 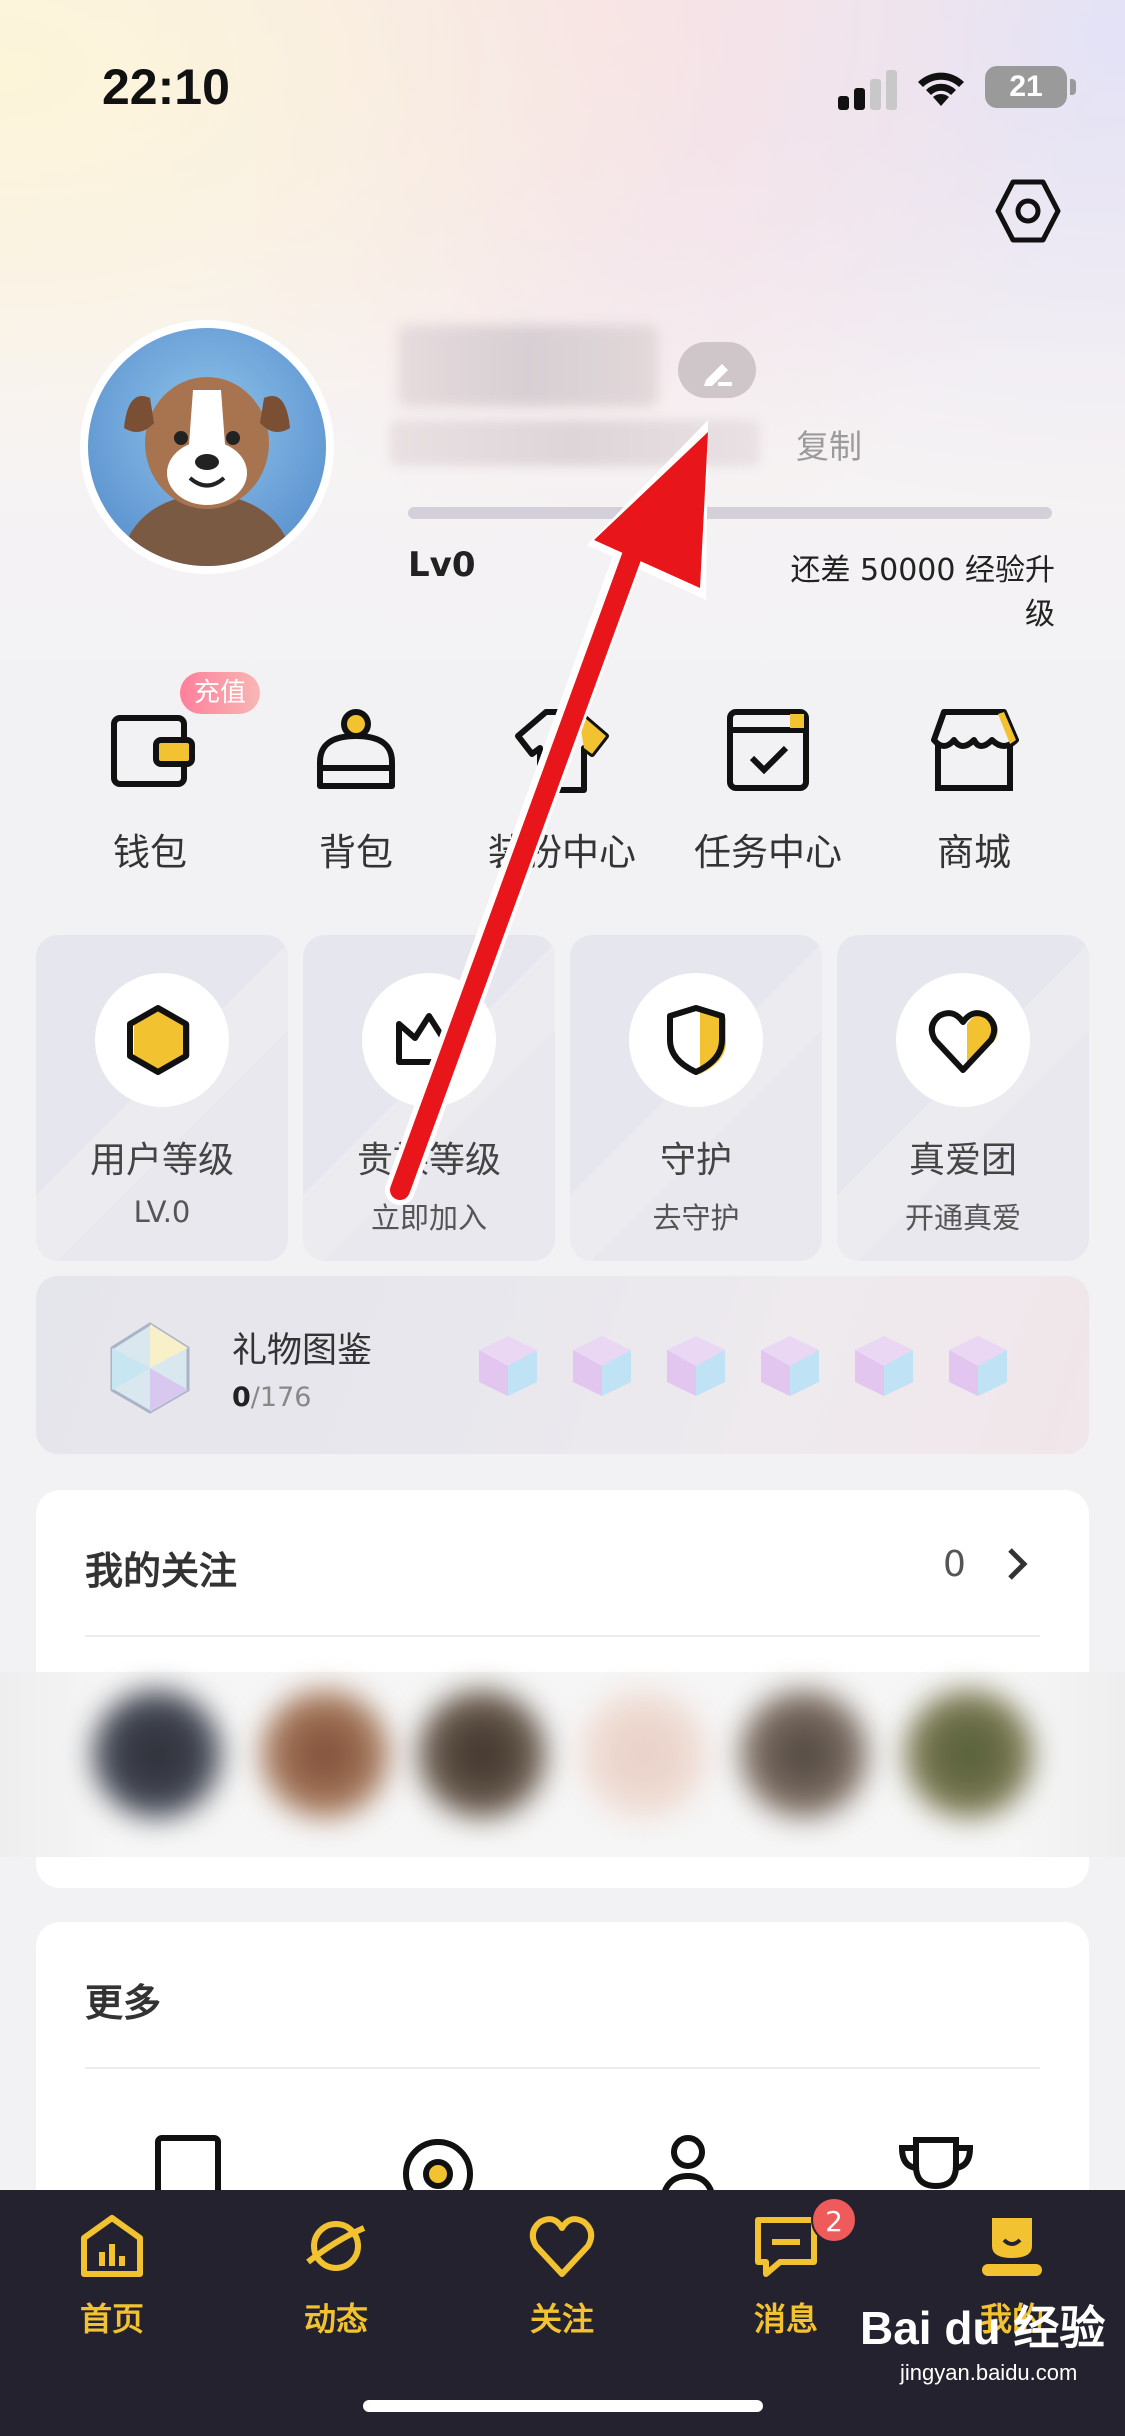 What do you see at coordinates (1012, 2247) in the screenshot?
I see `profile-icon` at bounding box center [1012, 2247].